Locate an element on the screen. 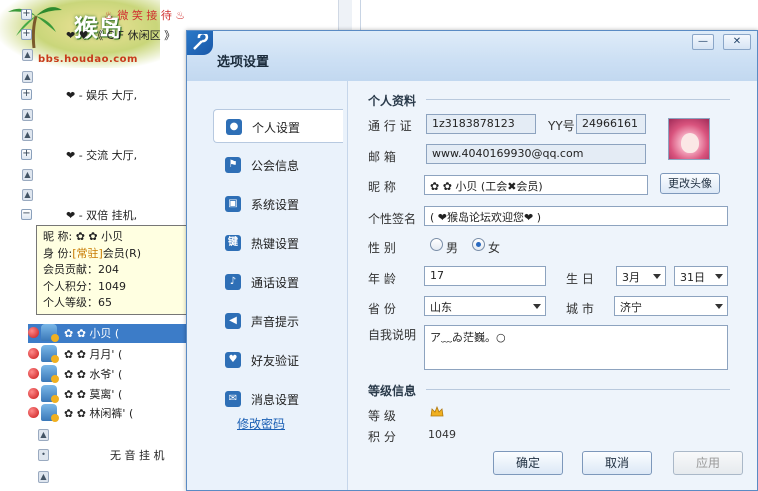  user-row: ✿ ✿ 林闲裤' ( is located at coordinates (108, 413).